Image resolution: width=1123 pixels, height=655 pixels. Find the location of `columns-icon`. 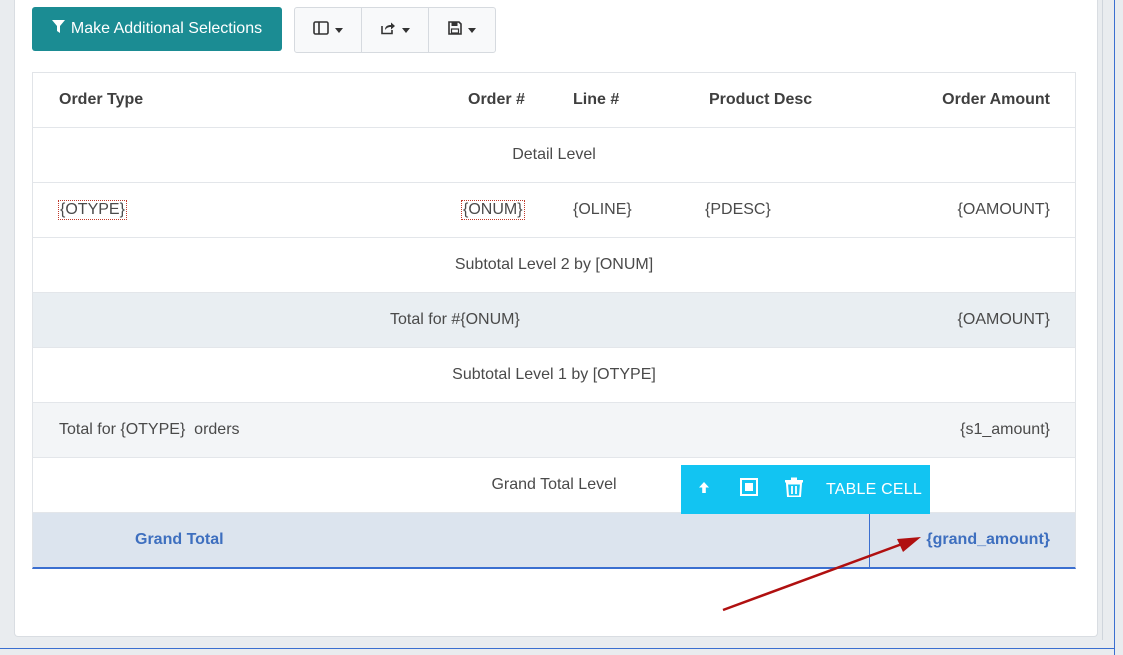

columns-icon is located at coordinates (321, 30).